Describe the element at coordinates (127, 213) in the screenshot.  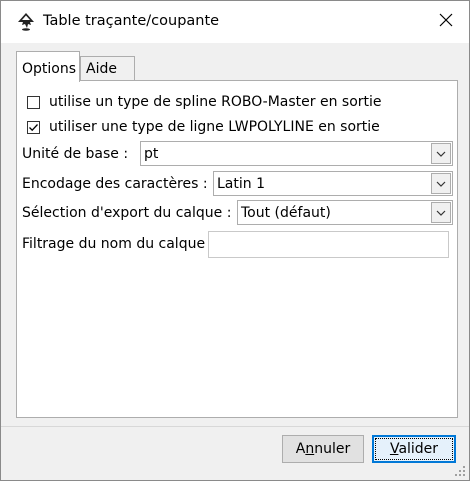
I see `layer-export-label: Sélection d'export du calque :` at that location.